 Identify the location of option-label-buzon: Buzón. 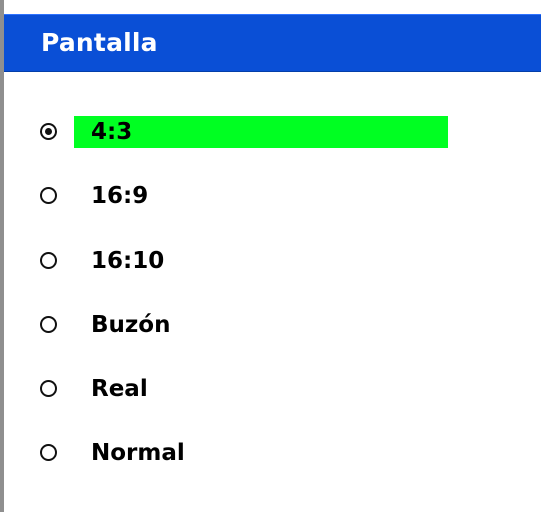
(131, 325).